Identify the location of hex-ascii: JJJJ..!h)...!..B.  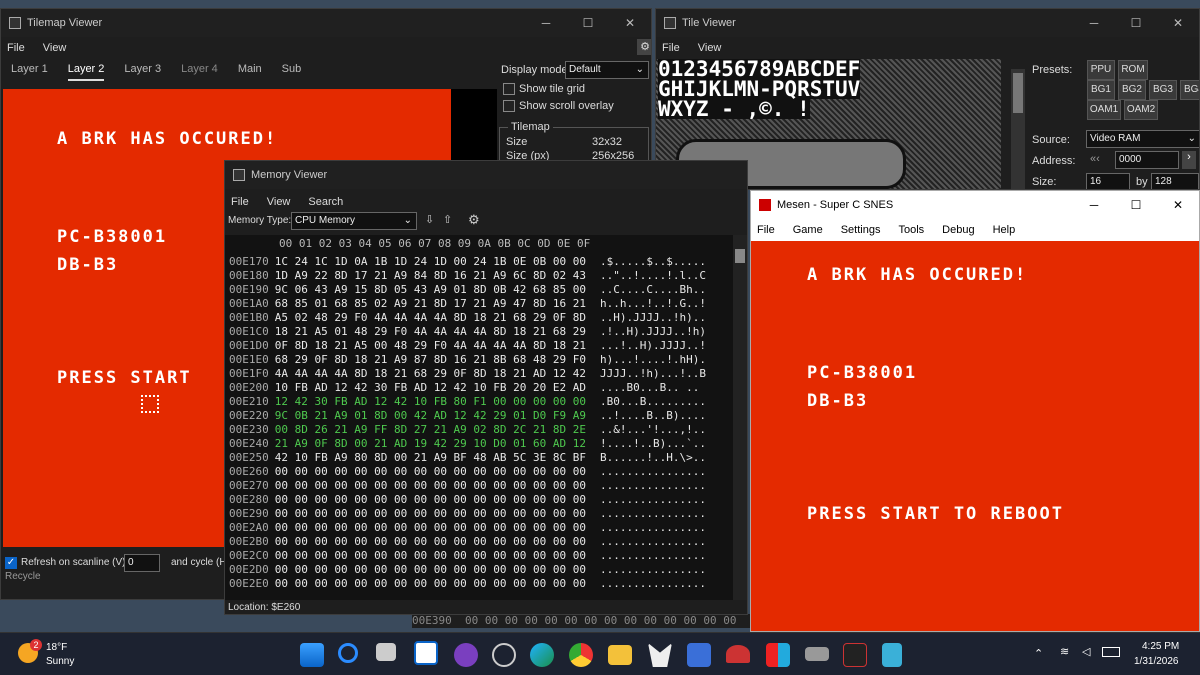
(653, 373).